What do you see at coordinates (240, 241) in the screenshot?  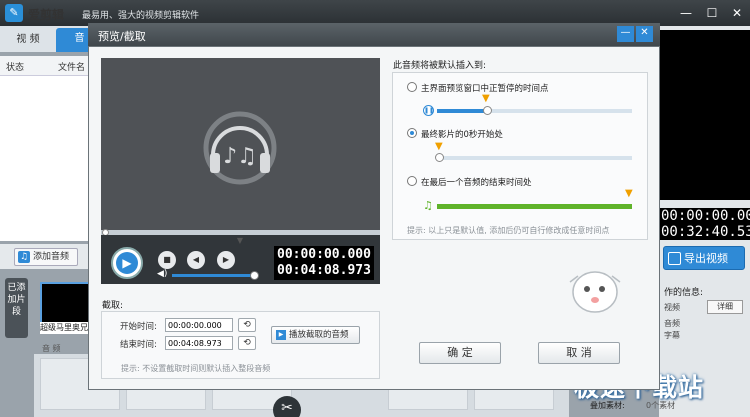 I see `chevron-down-icon: ▼` at bounding box center [240, 241].